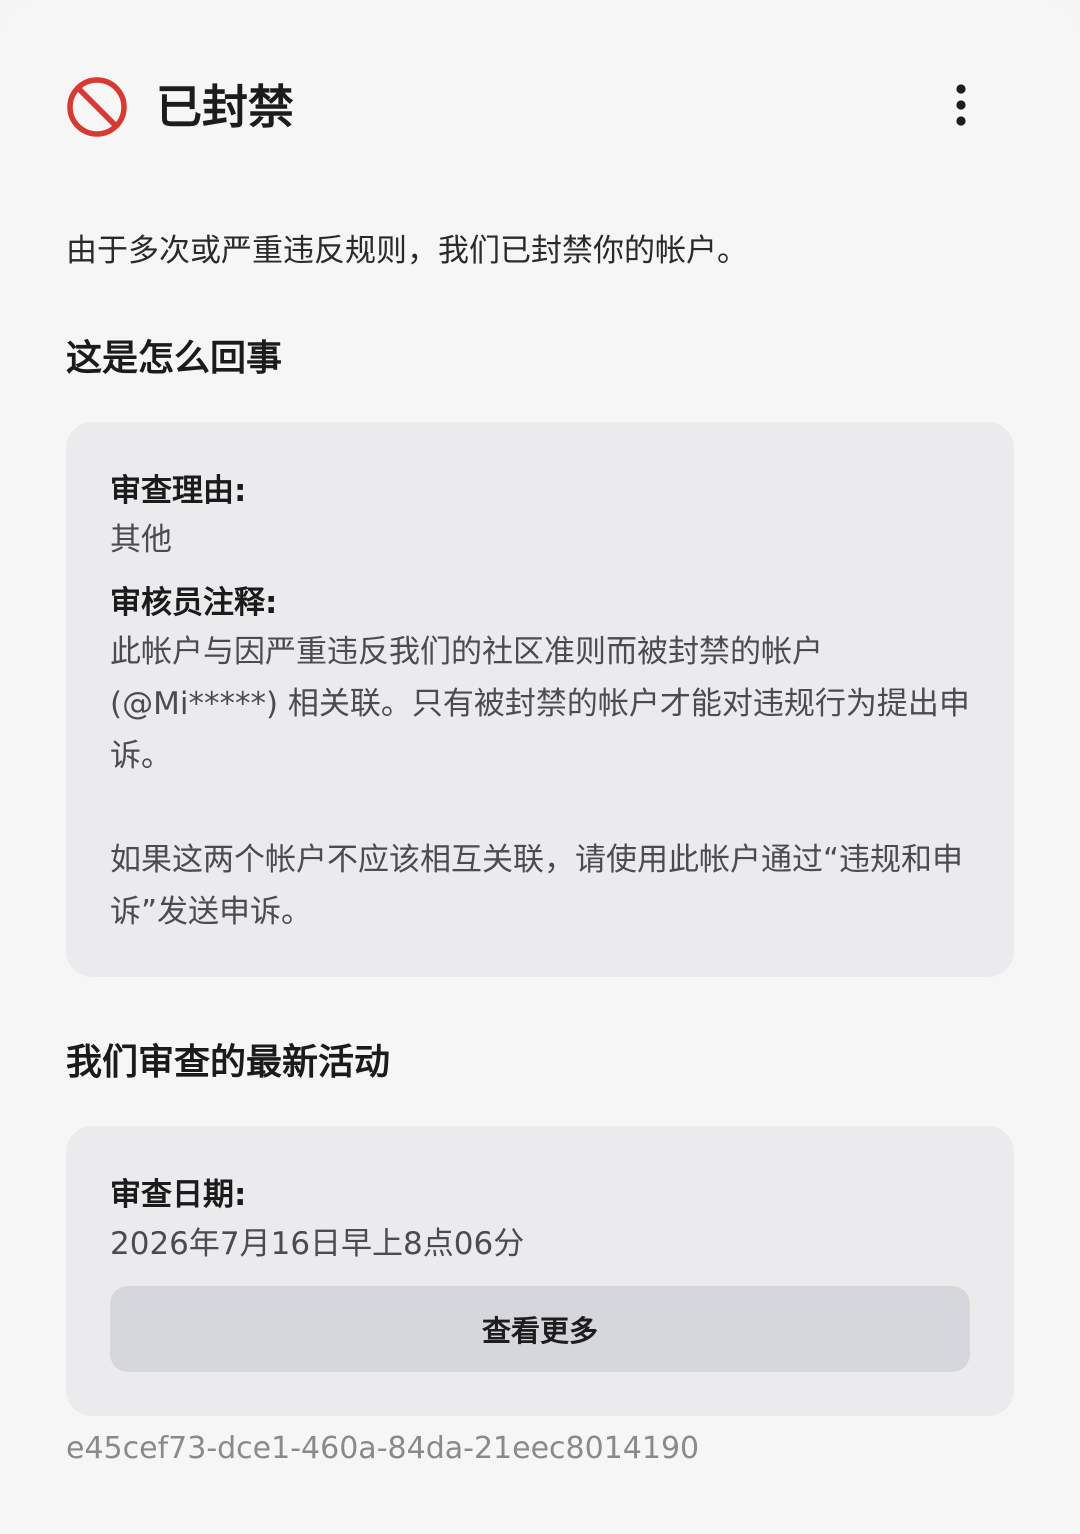 The image size is (1080, 1534). What do you see at coordinates (228, 1062) in the screenshot?
I see `section-title-latest-activity: 我们审查的最新活动` at bounding box center [228, 1062].